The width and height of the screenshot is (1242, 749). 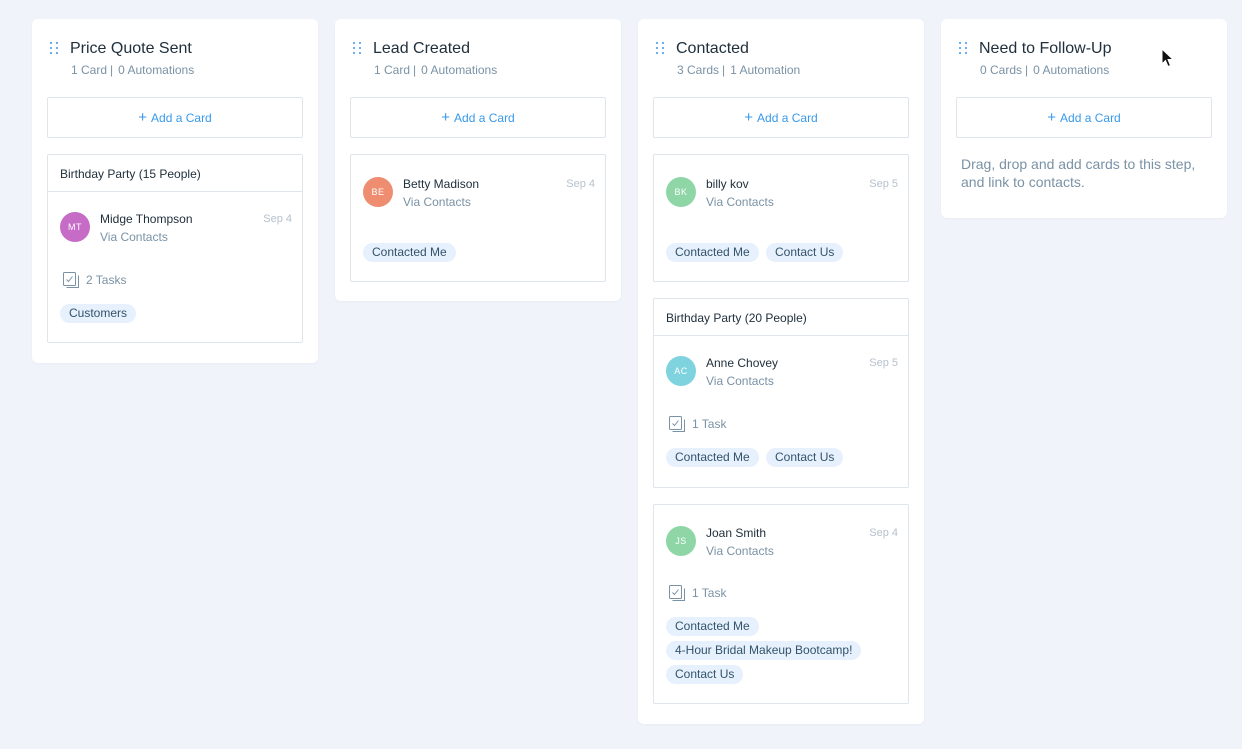 I want to click on automations-count: 1 Automation, so click(x=765, y=70).